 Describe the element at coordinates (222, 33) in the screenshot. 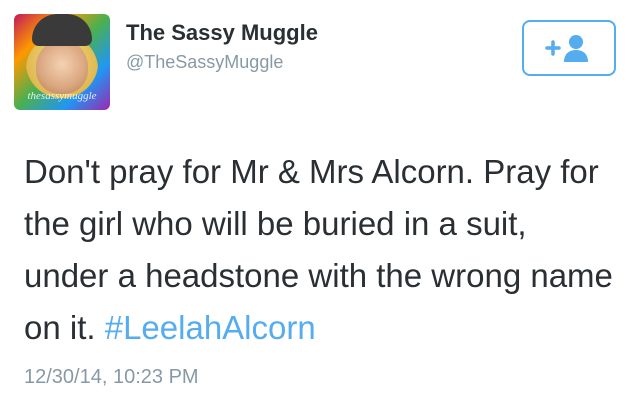

I see `display-name: The Sassy Muggle` at that location.